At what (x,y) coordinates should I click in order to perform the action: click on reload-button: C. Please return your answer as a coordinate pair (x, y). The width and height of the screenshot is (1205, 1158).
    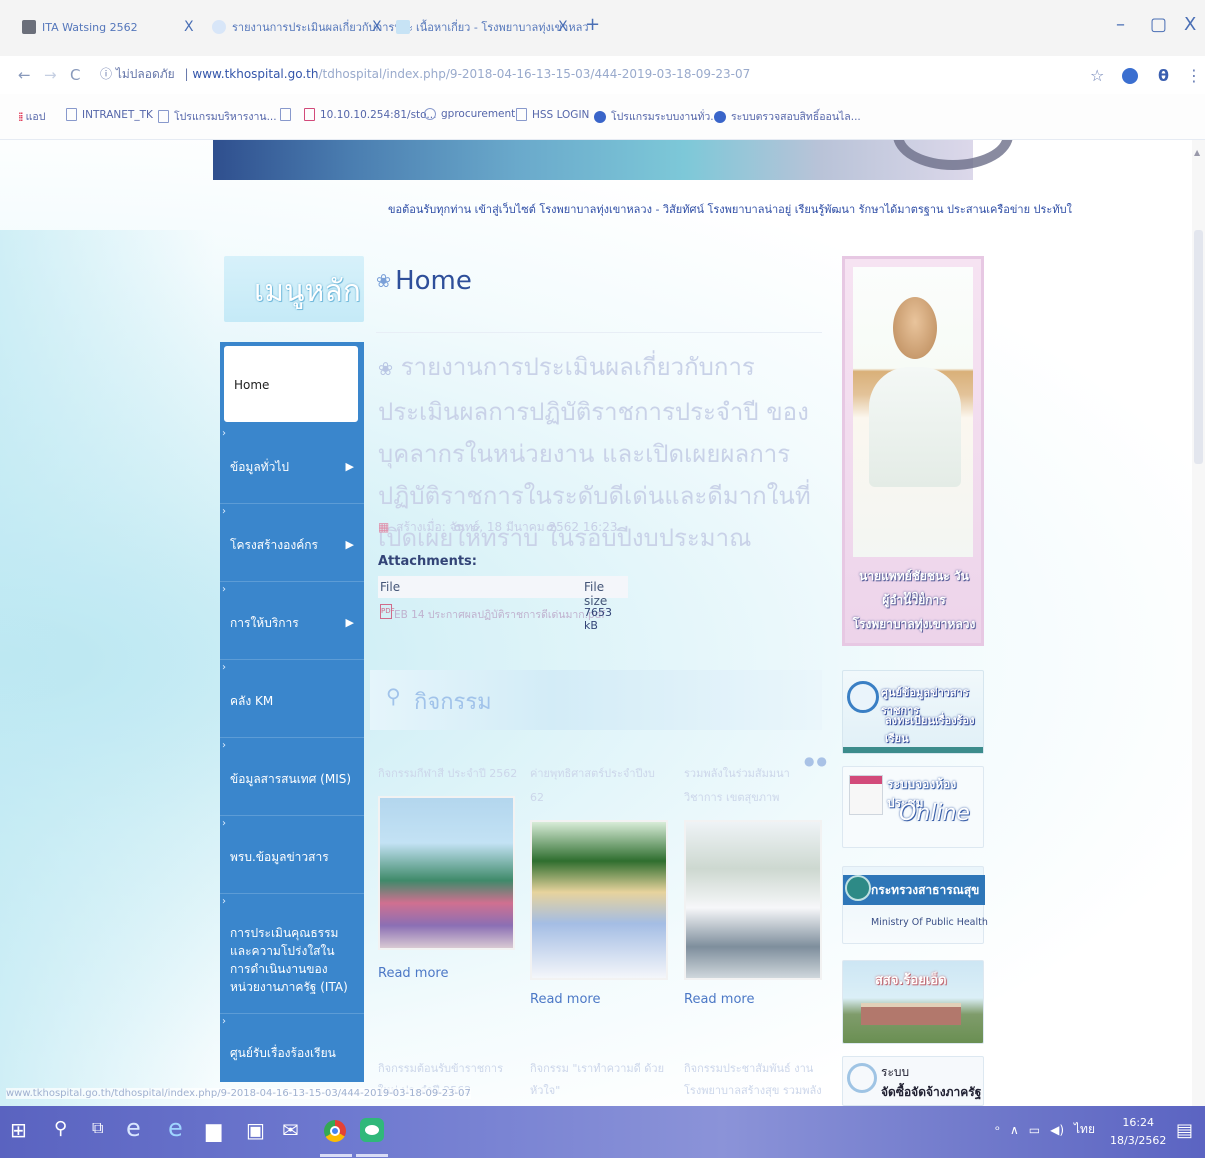
    Looking at the image, I should click on (75, 75).